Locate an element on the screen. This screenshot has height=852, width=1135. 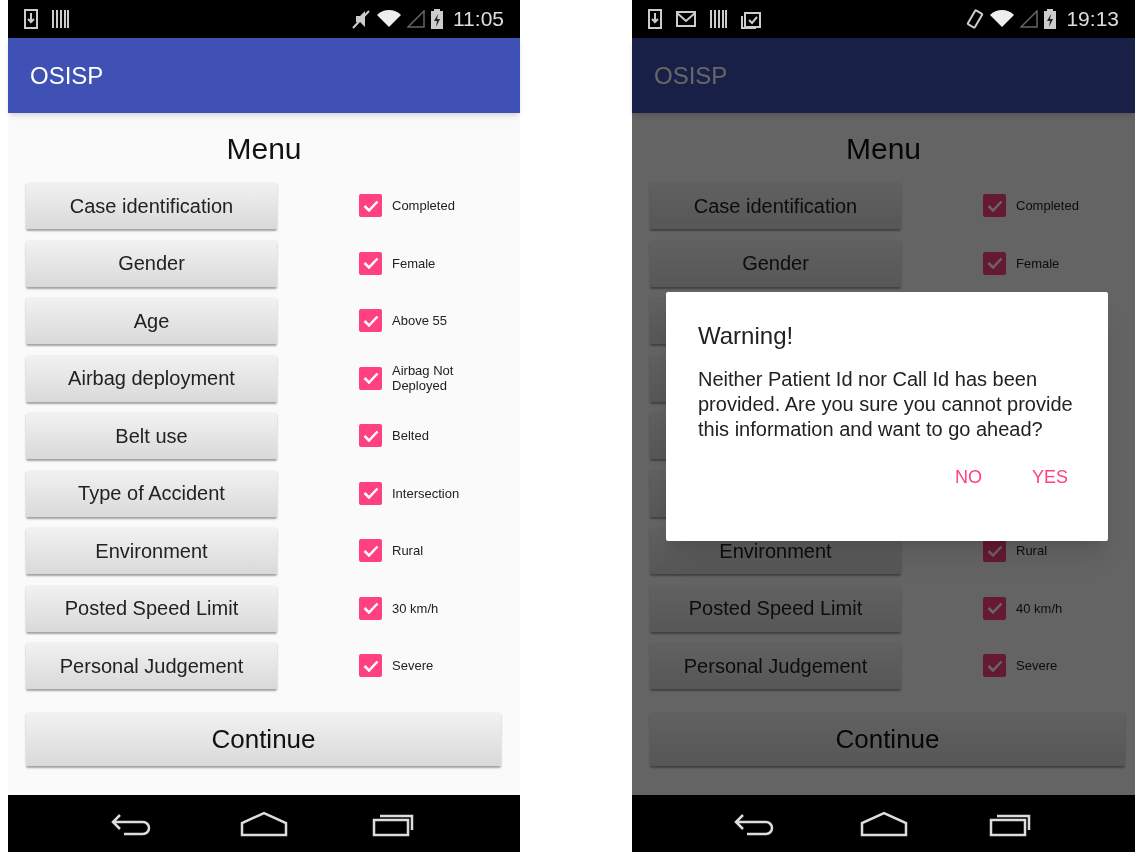
status-label: 30 km/h is located at coordinates (416, 608).